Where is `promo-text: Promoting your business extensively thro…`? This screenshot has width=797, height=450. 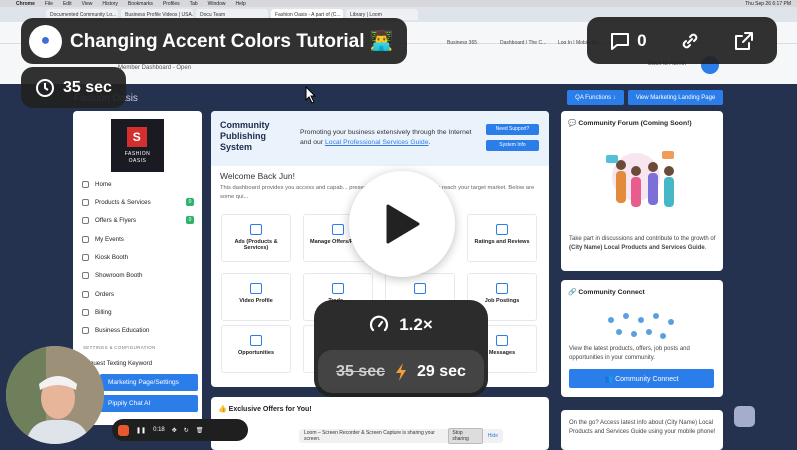 promo-text: Promoting your business extensively thro… is located at coordinates (390, 138).